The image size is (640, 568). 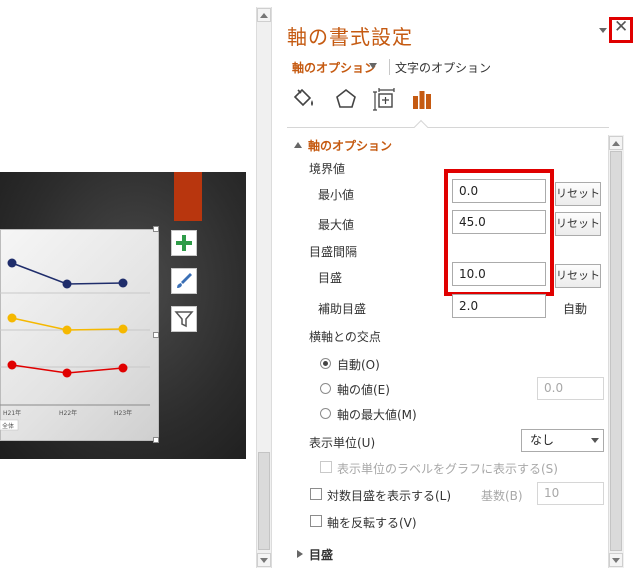 I want to click on axis-options-button, so click(x=422, y=100).